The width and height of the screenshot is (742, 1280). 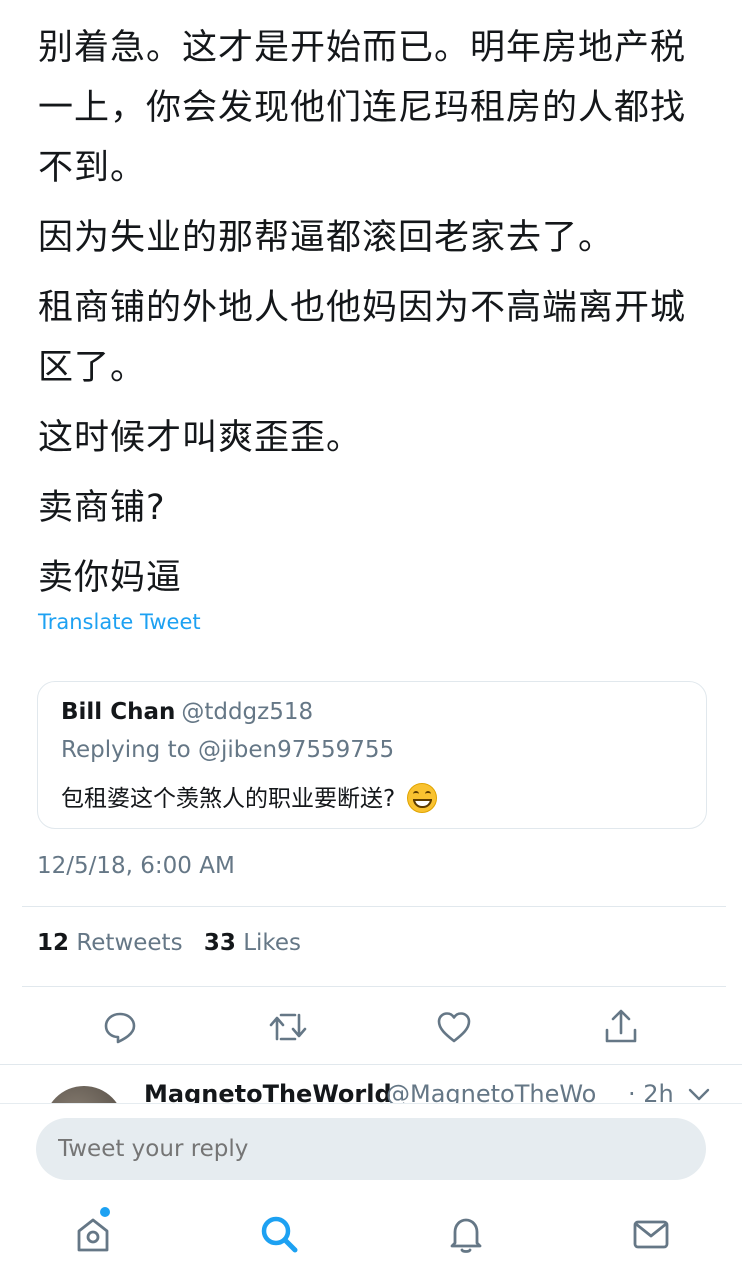 What do you see at coordinates (326, 238) in the screenshot?
I see `tweet-paragraph: 因为失业的那帮逼都滚回老家去了。` at bounding box center [326, 238].